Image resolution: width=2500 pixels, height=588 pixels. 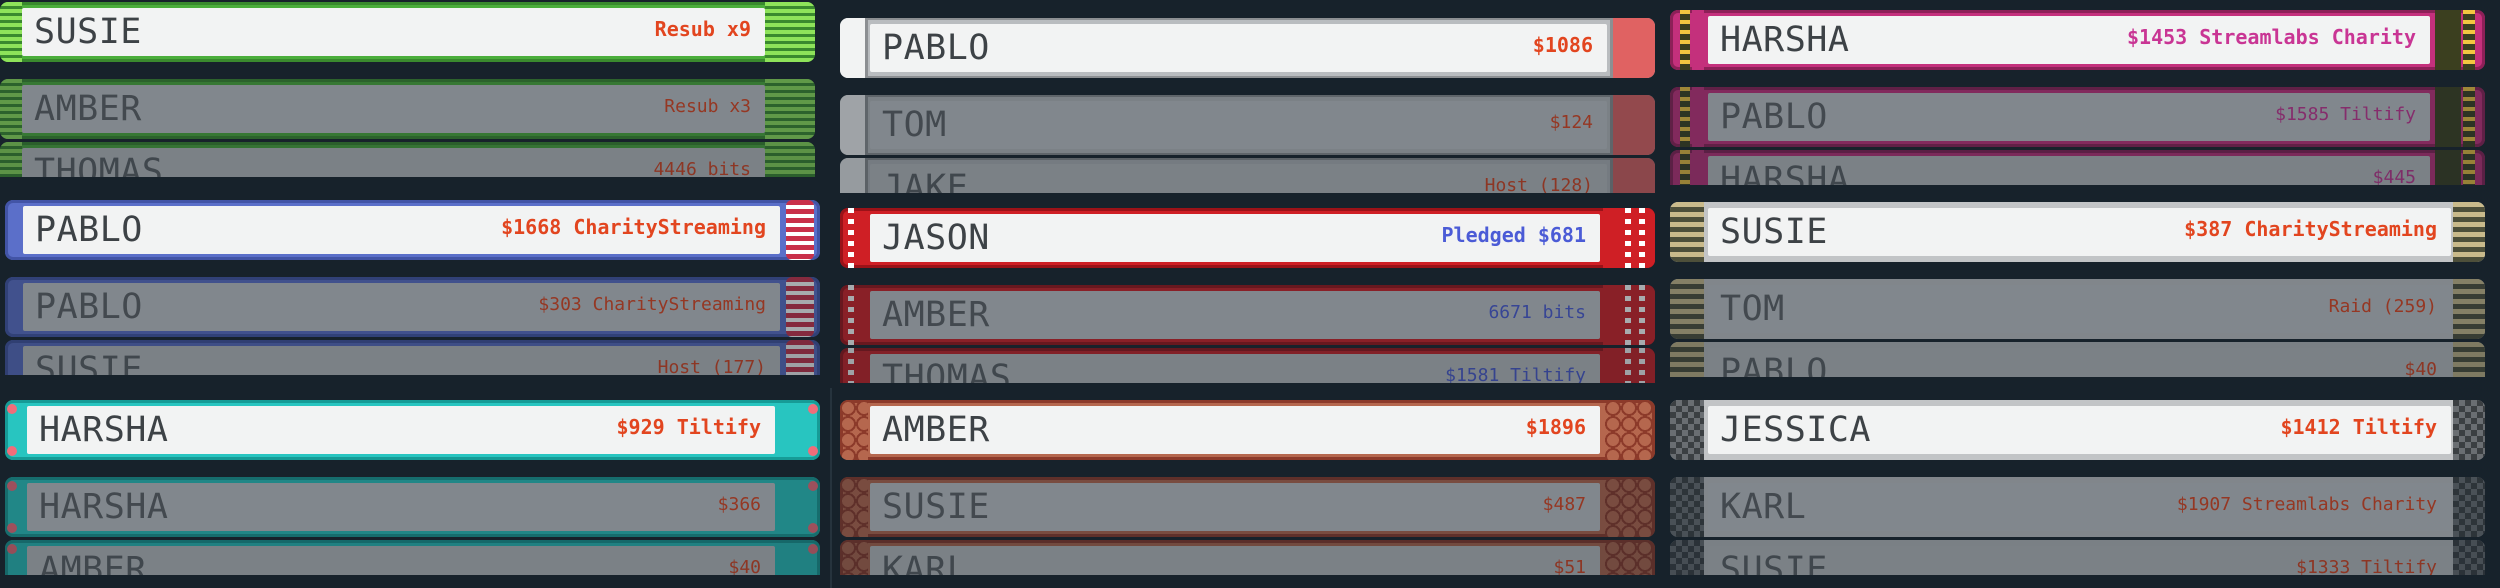 I want to click on alert-row-previous: PABLO $1585 Tiltify, so click(x=2077, y=117).